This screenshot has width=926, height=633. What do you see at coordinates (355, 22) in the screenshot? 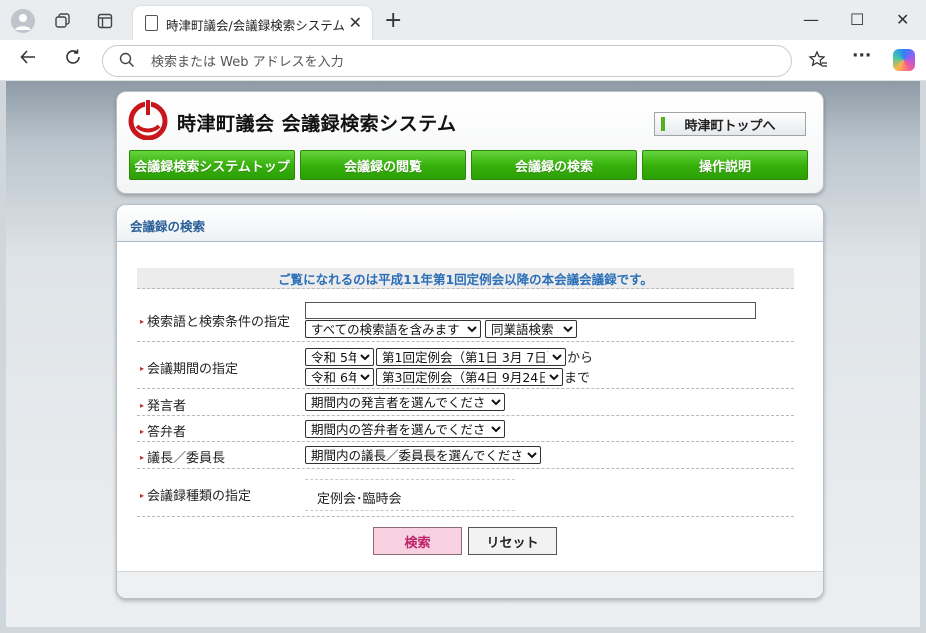
I see `tab-close-icon: ✕` at bounding box center [355, 22].